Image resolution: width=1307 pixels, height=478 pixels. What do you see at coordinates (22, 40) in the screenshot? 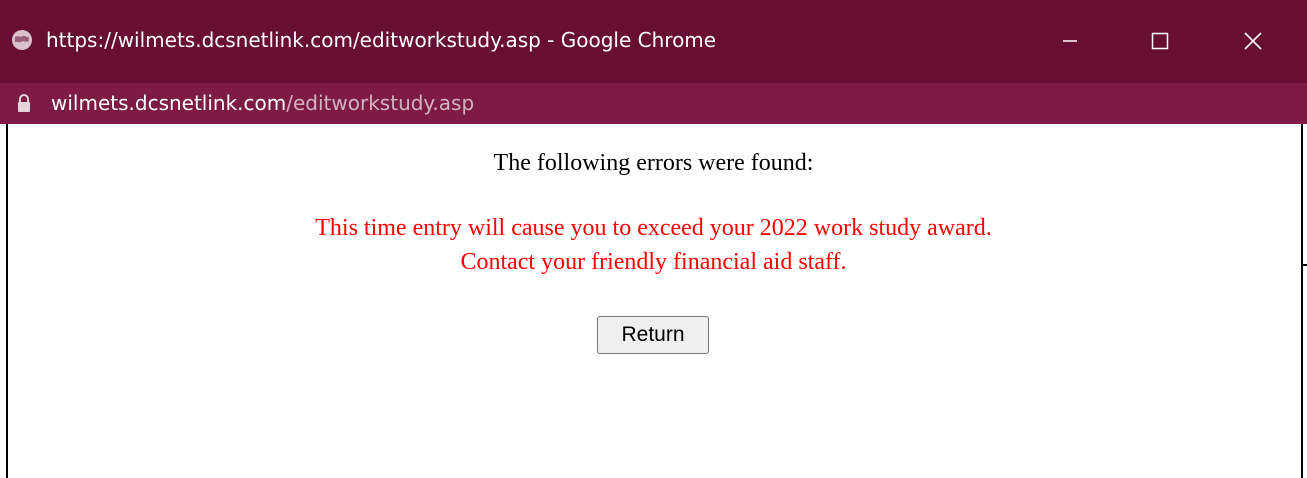
I see `globe-icon` at bounding box center [22, 40].